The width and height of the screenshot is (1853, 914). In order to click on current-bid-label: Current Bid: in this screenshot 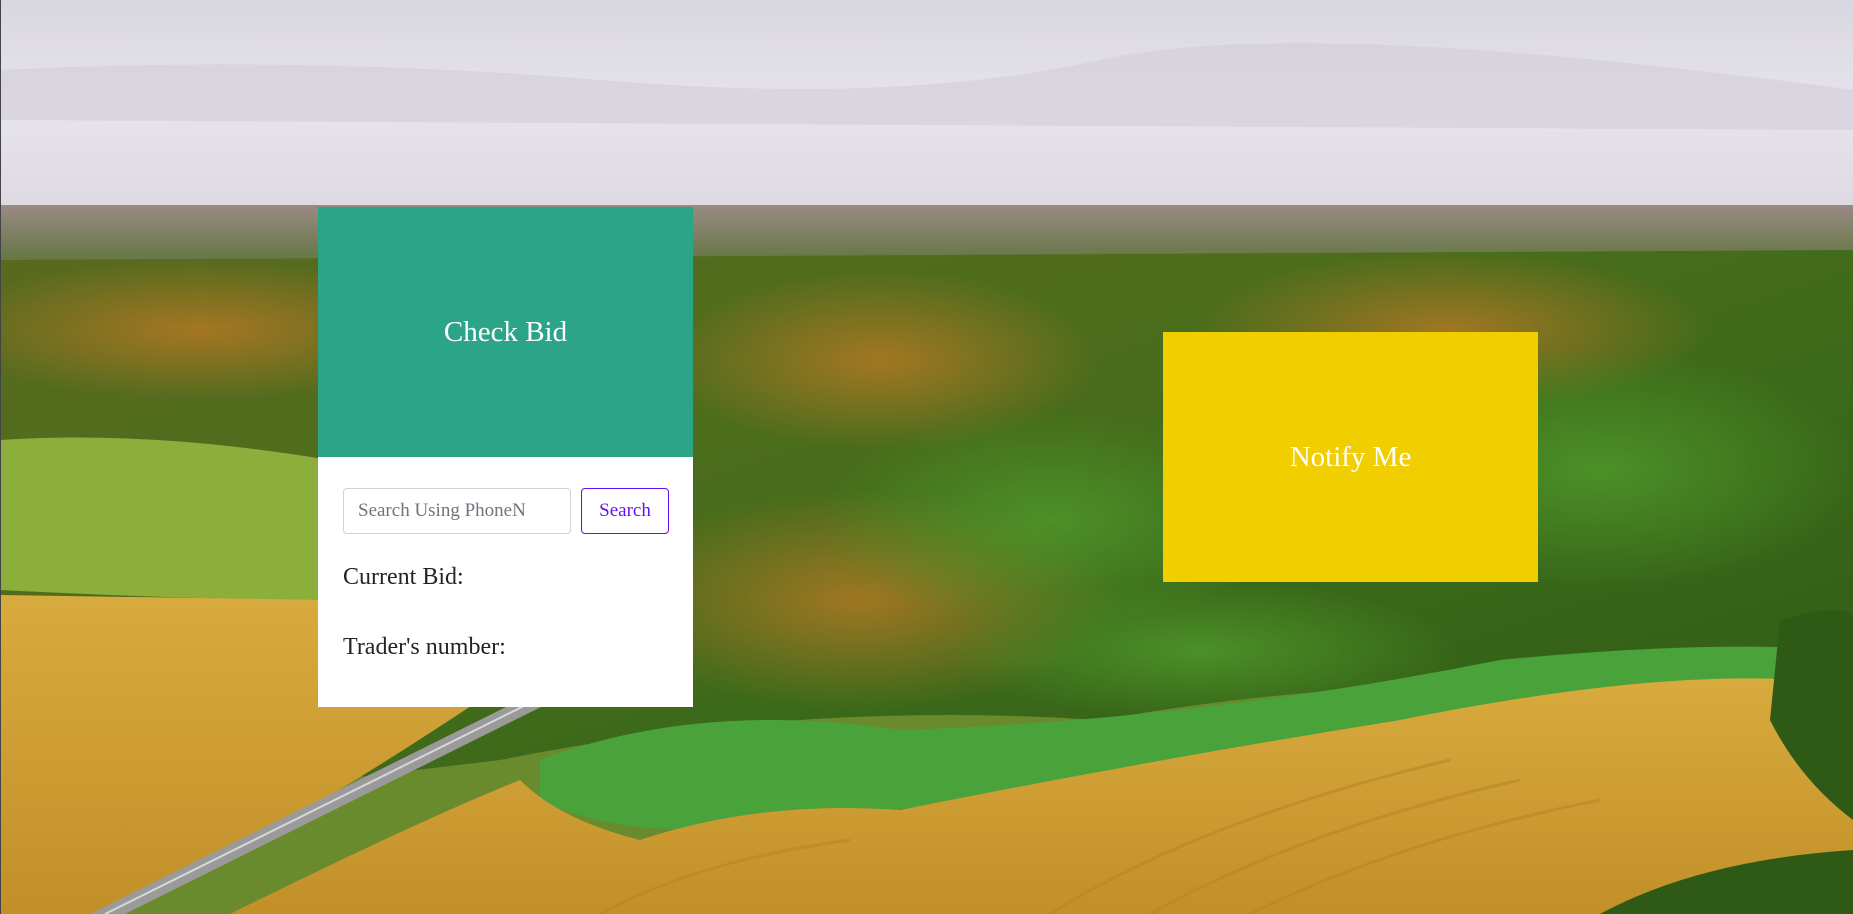, I will do `click(403, 577)`.